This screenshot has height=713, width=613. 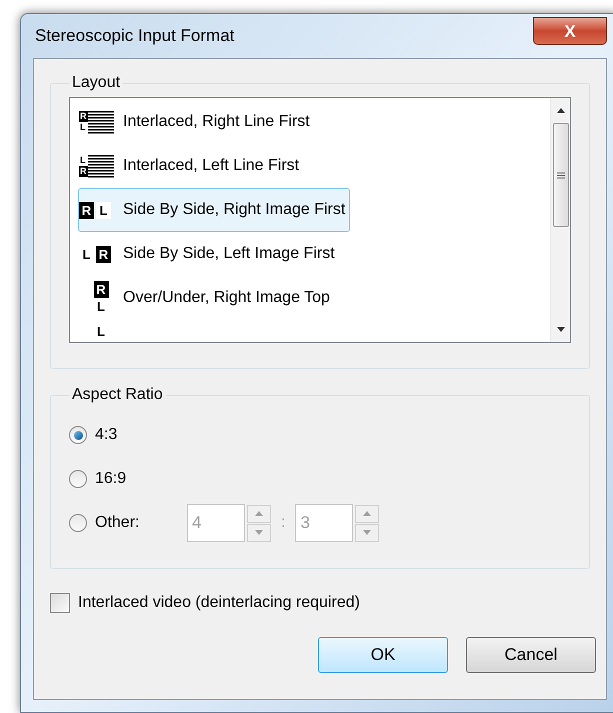 I want to click on dialog-button: Cancel, so click(x=531, y=655).